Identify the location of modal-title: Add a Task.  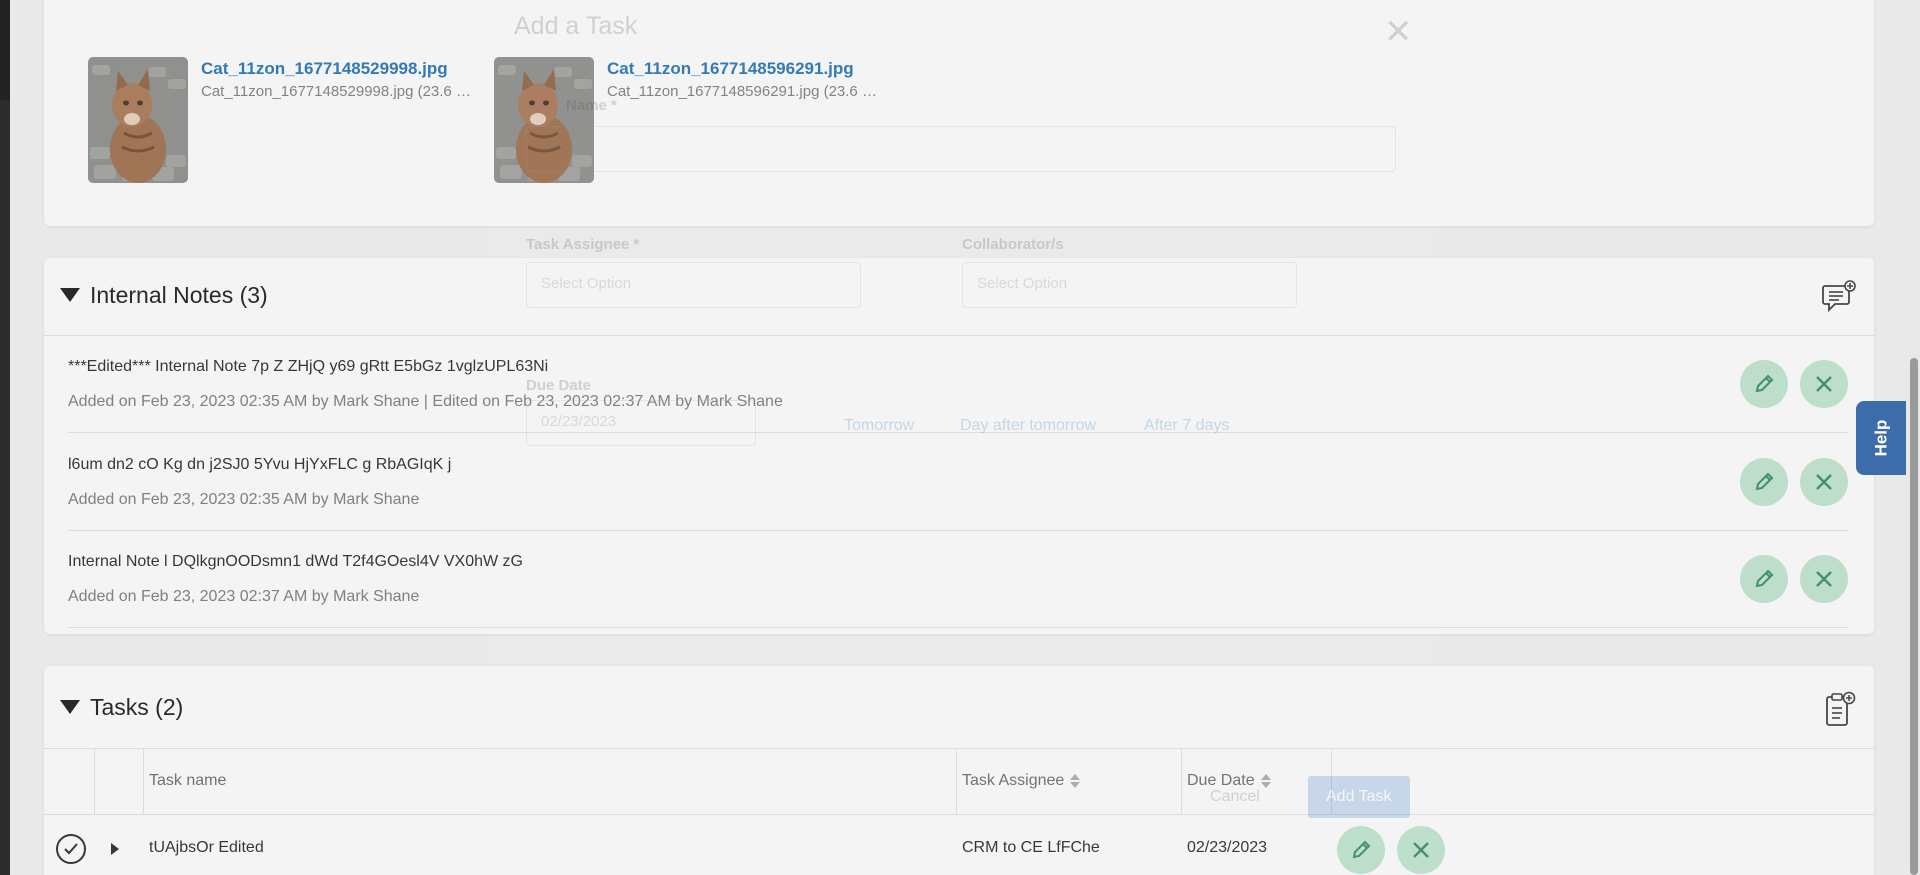
(576, 26).